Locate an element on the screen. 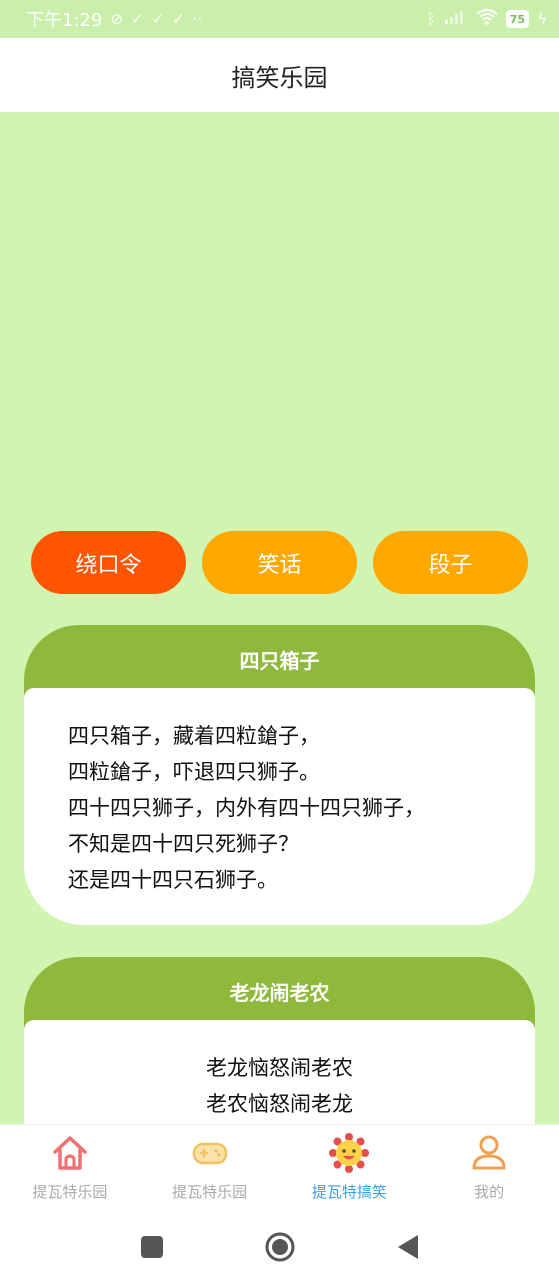 Image resolution: width=559 pixels, height=1280 pixels. home-icon is located at coordinates (70, 1153).